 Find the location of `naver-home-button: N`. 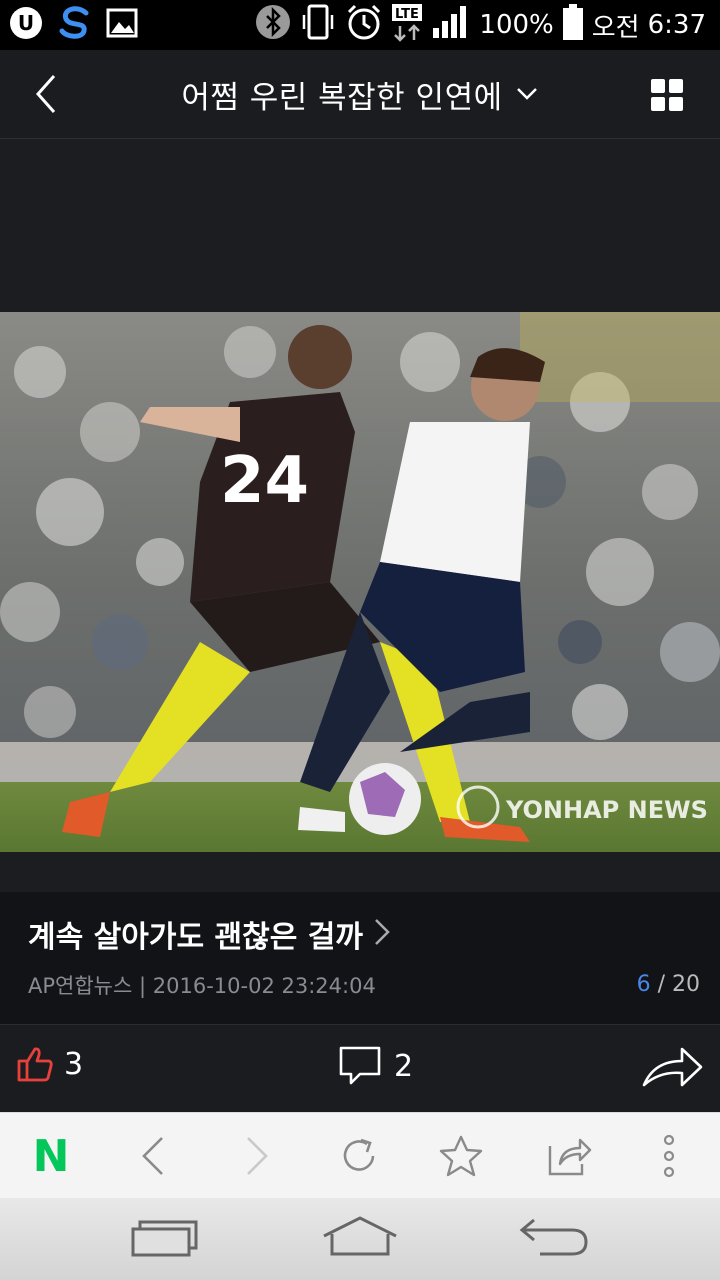

naver-home-button: N is located at coordinates (51, 1156).